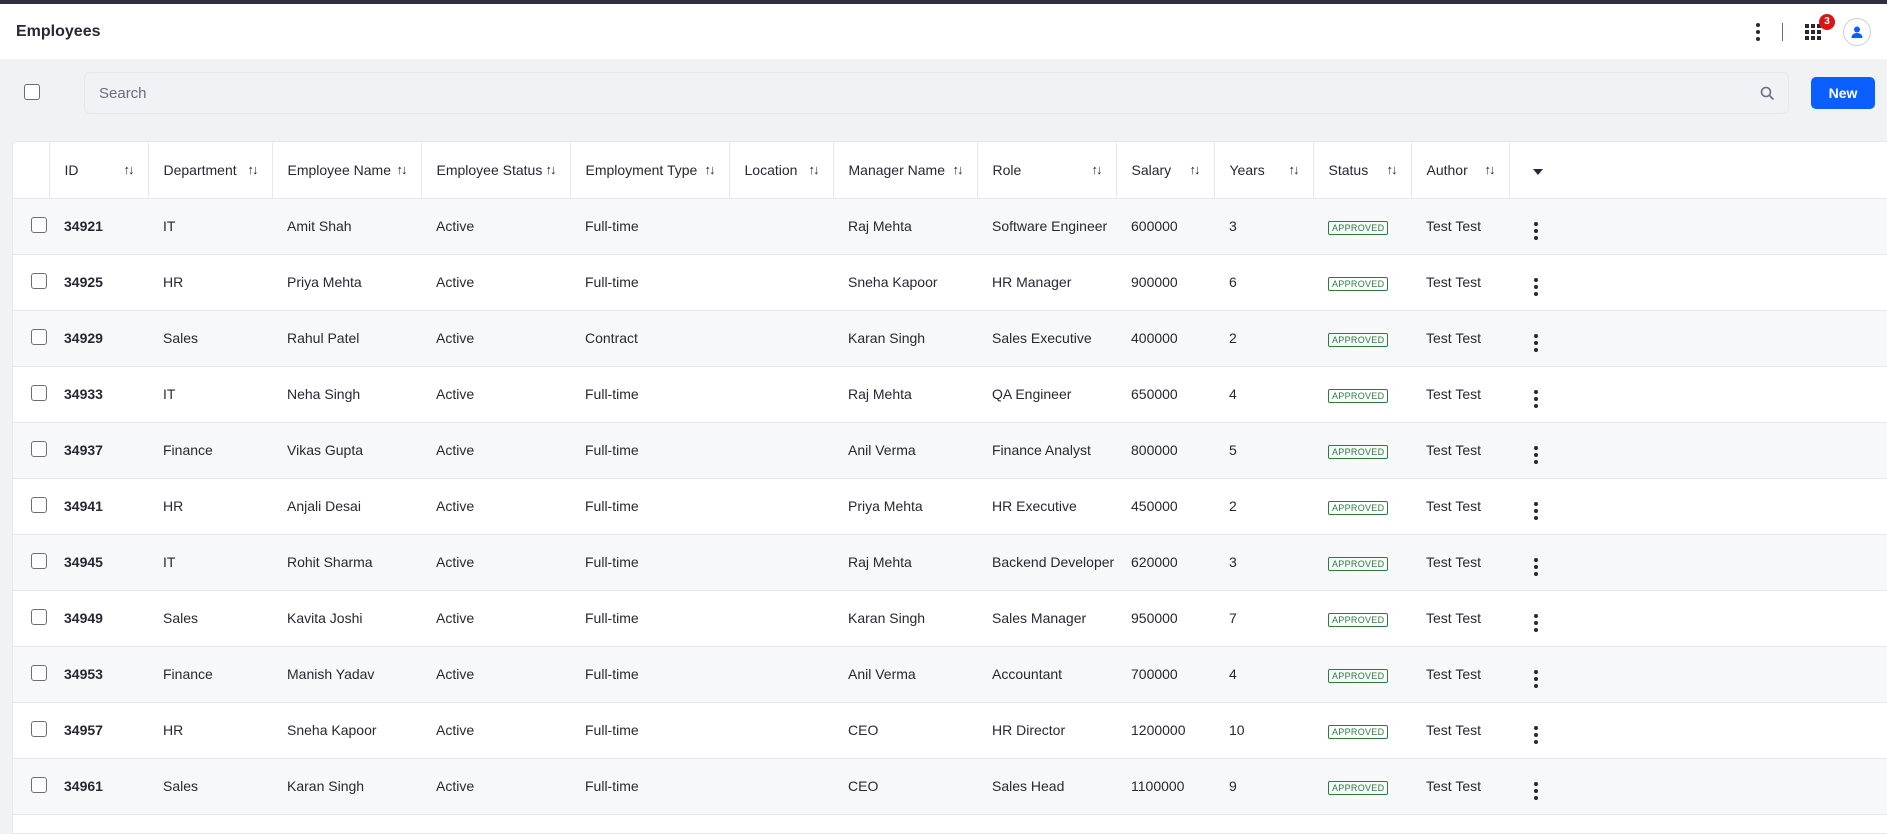 The width and height of the screenshot is (1887, 834). I want to click on column-header: Location ↑↓, so click(781, 170).